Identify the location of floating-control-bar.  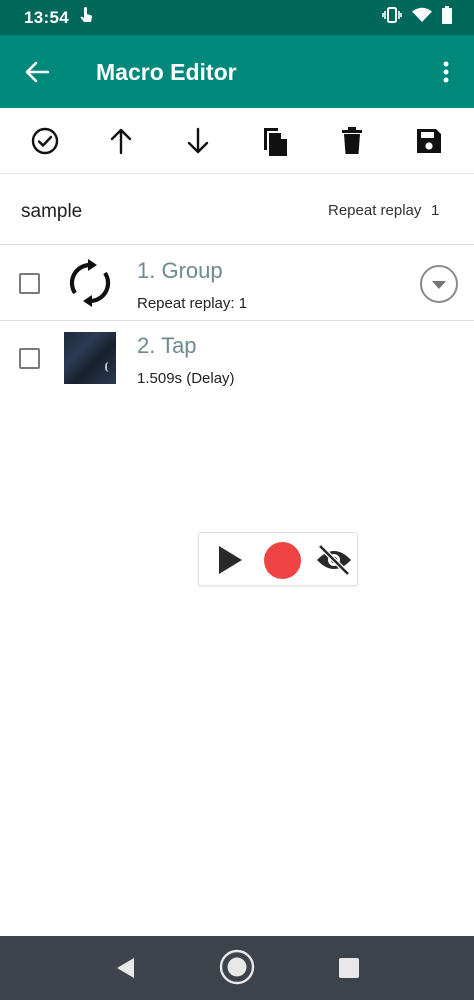
(278, 559).